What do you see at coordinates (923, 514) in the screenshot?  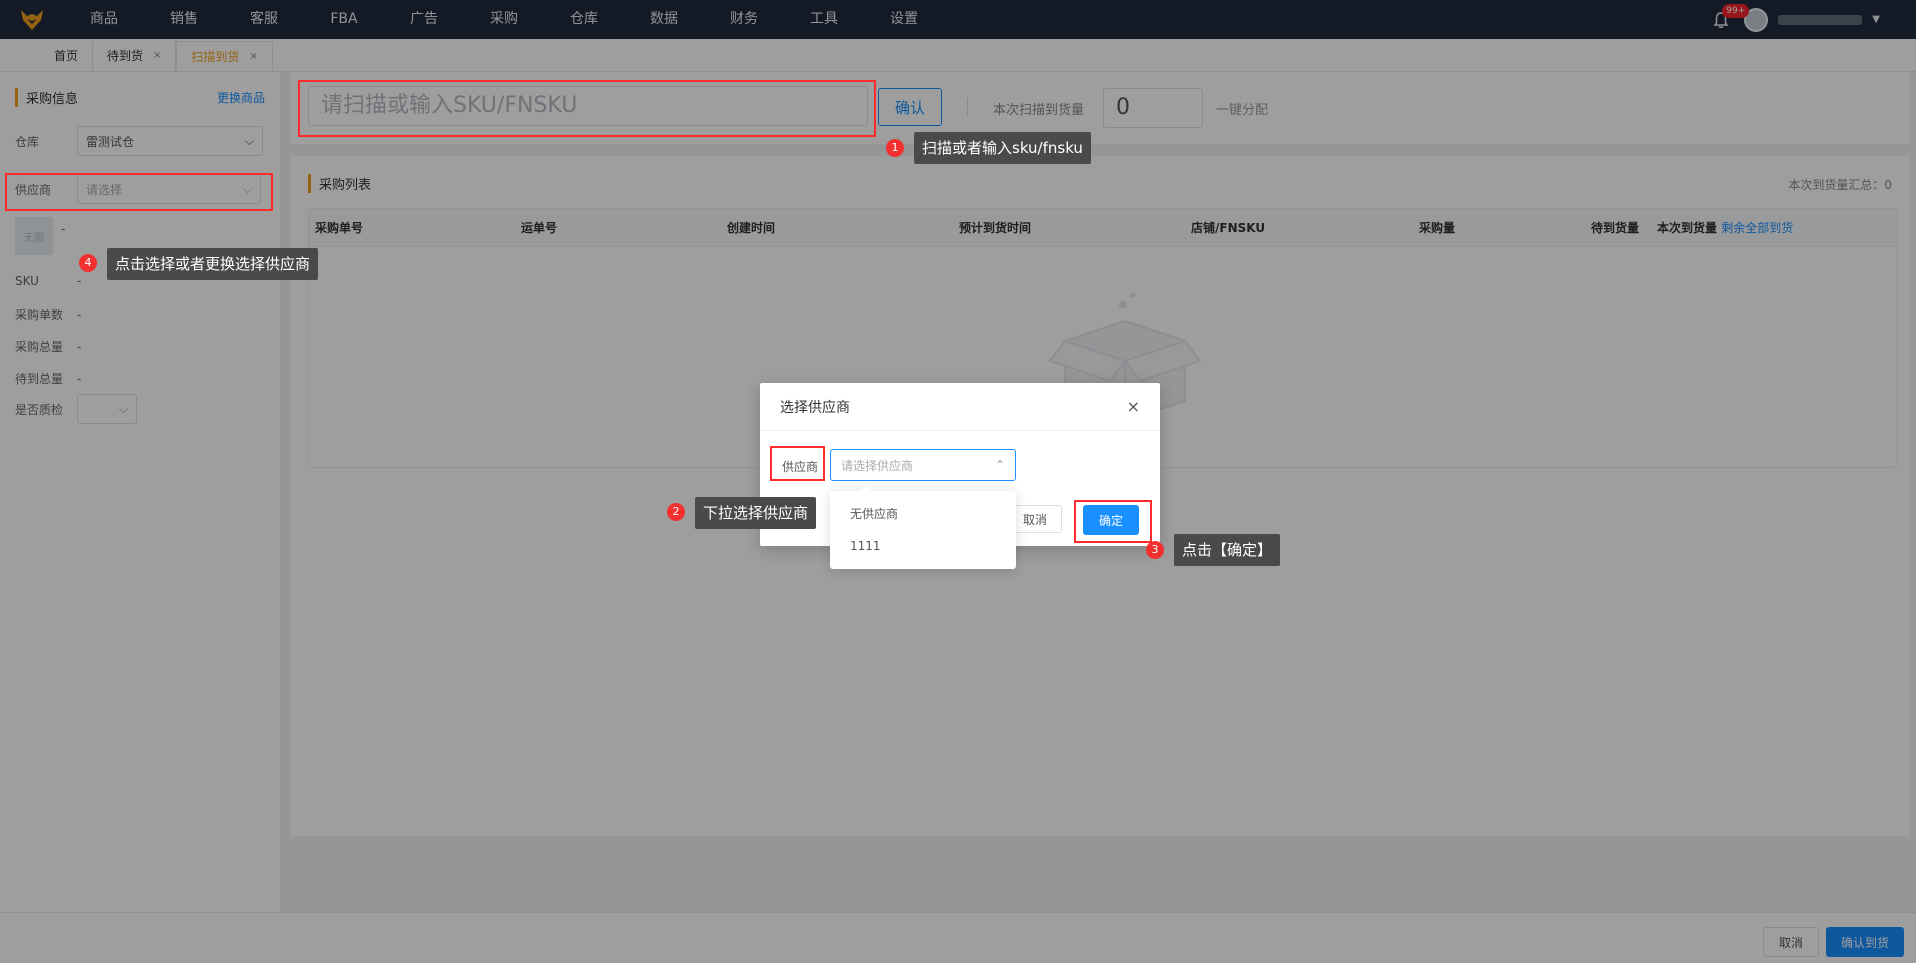 I see `dropdown-option-no-supplier: 无供应商` at bounding box center [923, 514].